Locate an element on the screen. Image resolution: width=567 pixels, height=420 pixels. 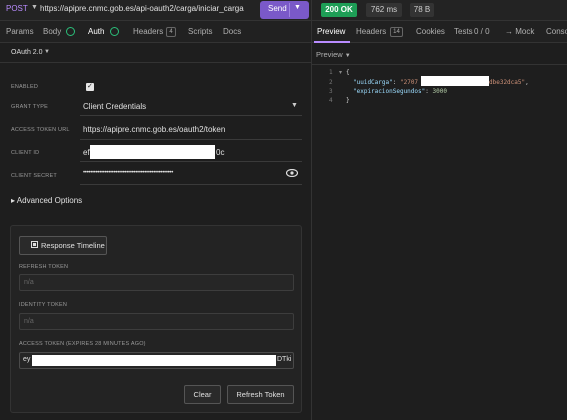
json-value: "2707 is located at coordinates (409, 82).